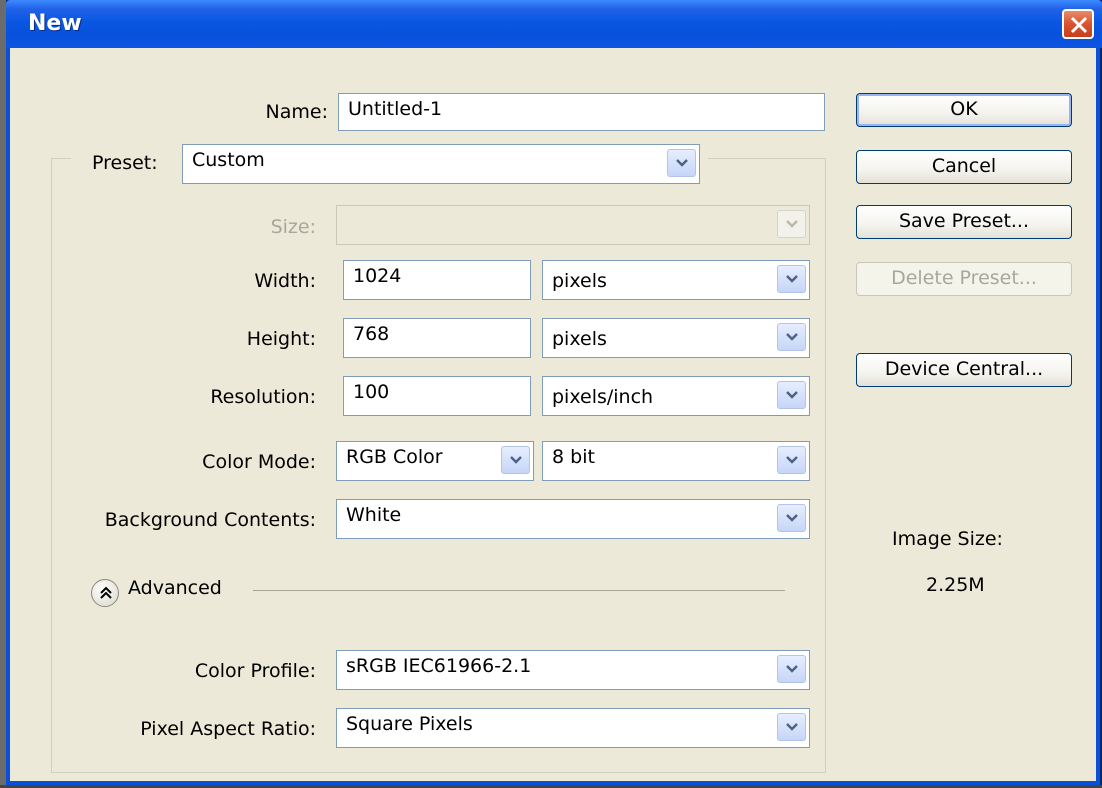  What do you see at coordinates (255, 671) in the screenshot?
I see `color-profile-label: Color Profile:` at bounding box center [255, 671].